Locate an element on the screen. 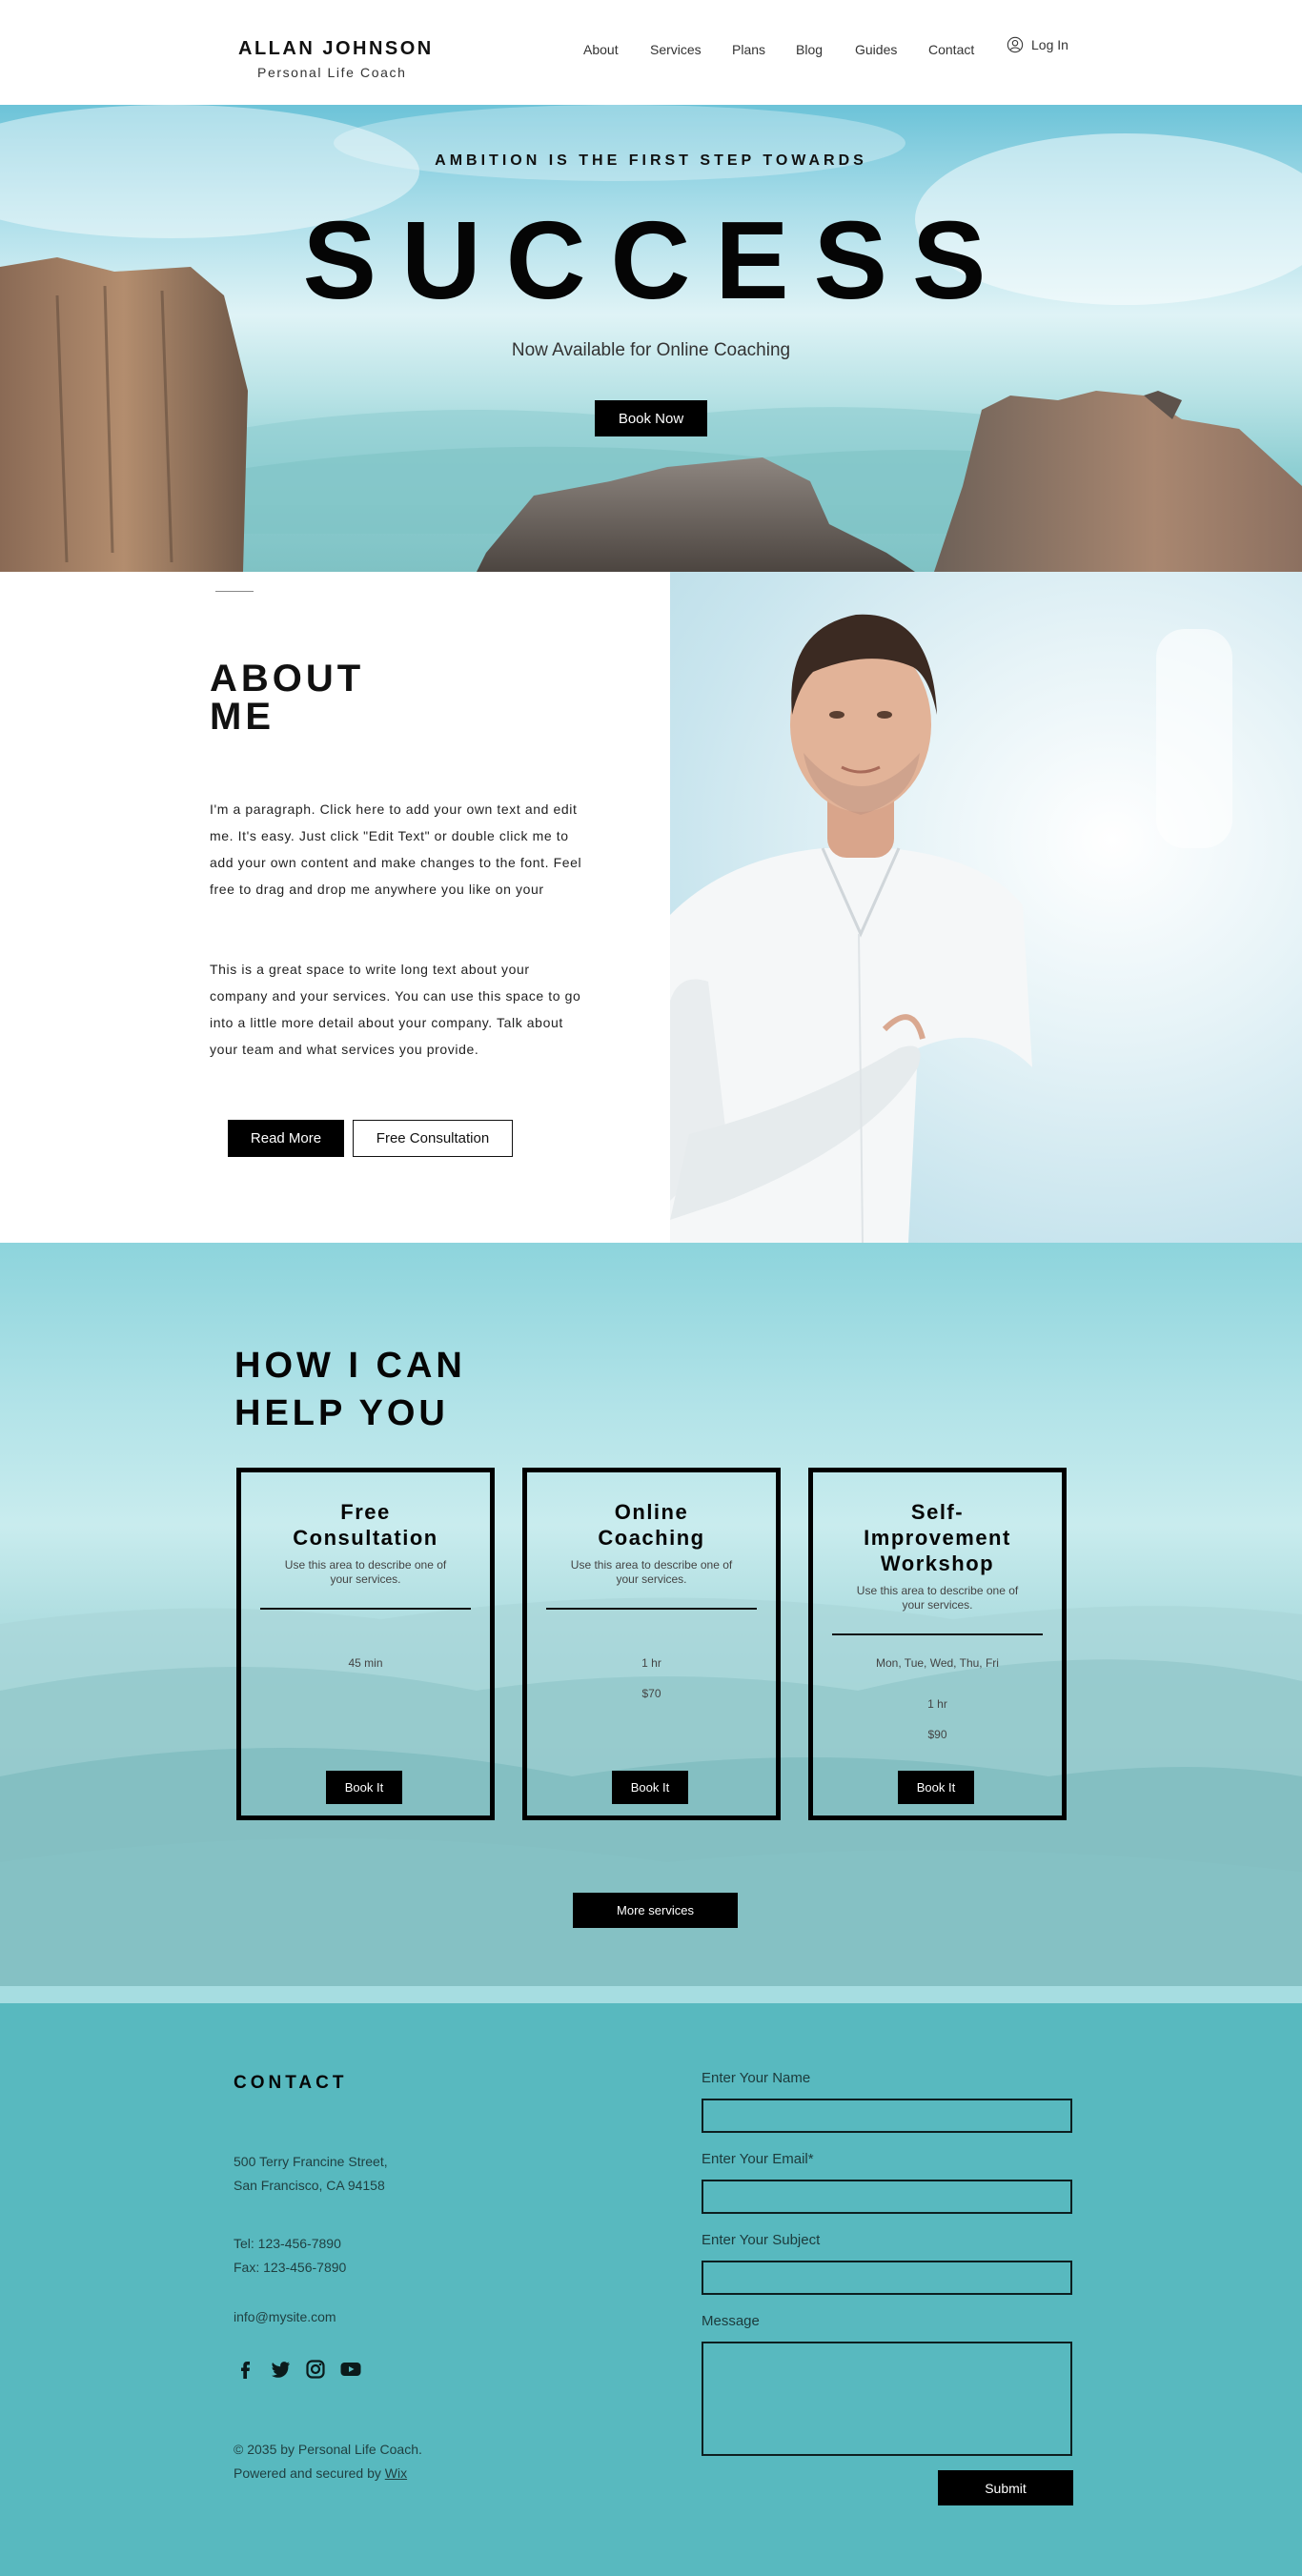 The image size is (1302, 2576). instagram-icon is located at coordinates (316, 2370).